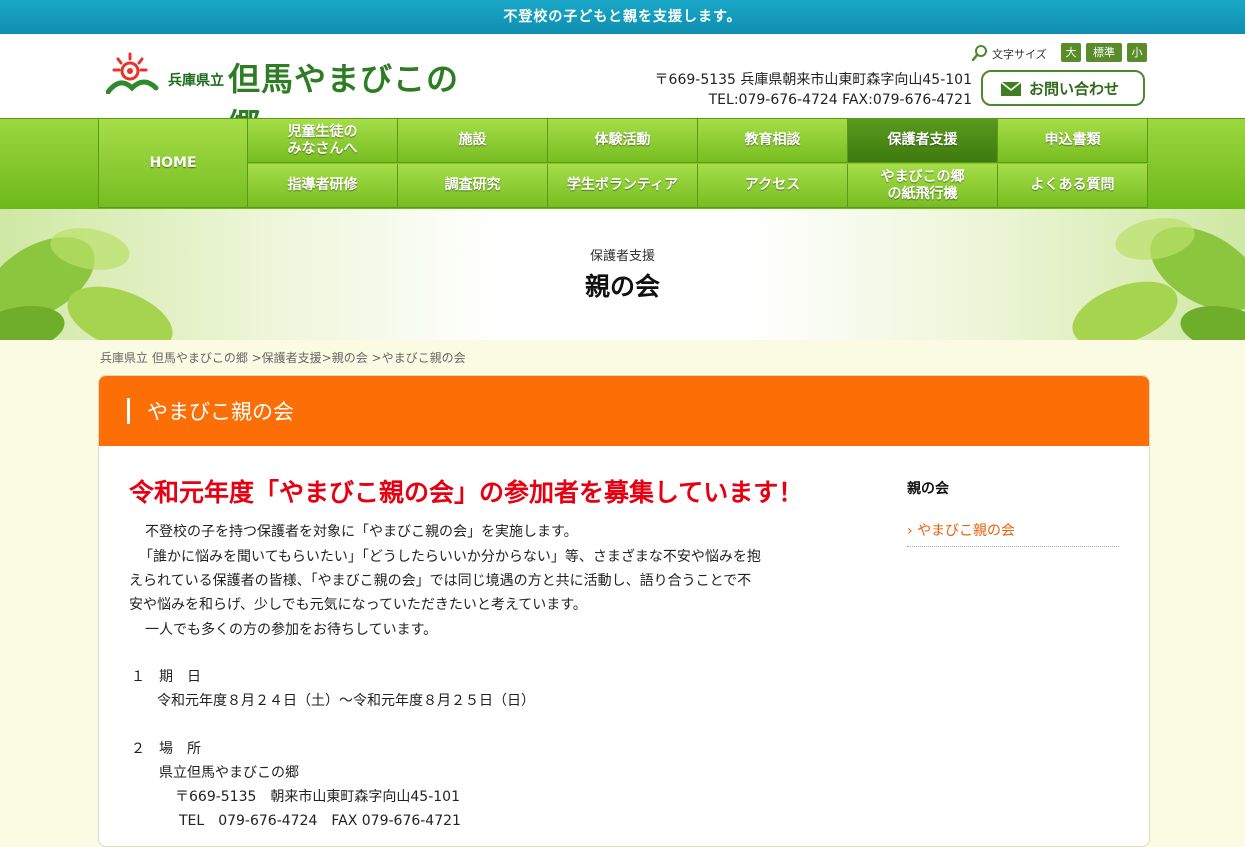 Image resolution: width=1245 pixels, height=847 pixels. I want to click on nav-consultation-label: 教育相談, so click(772, 140).